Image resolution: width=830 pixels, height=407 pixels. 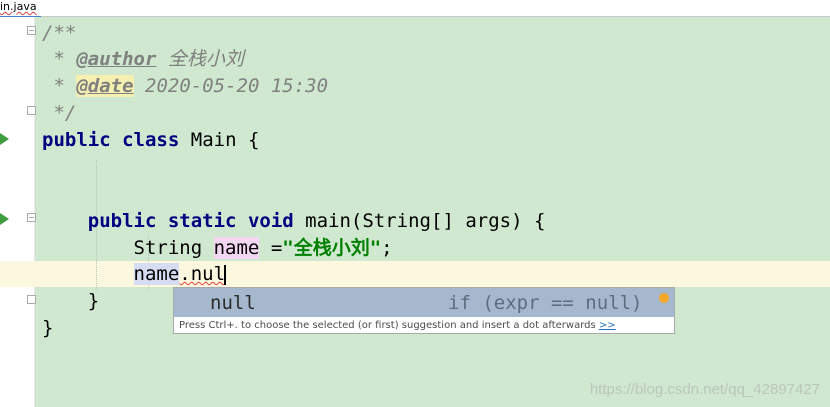 I want to click on class-name: Main, so click(x=213, y=140).